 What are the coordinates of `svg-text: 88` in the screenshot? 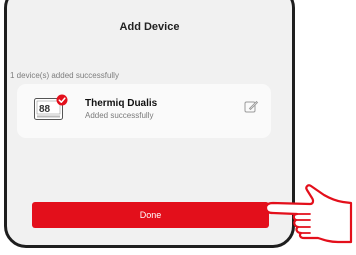 It's located at (45, 109).